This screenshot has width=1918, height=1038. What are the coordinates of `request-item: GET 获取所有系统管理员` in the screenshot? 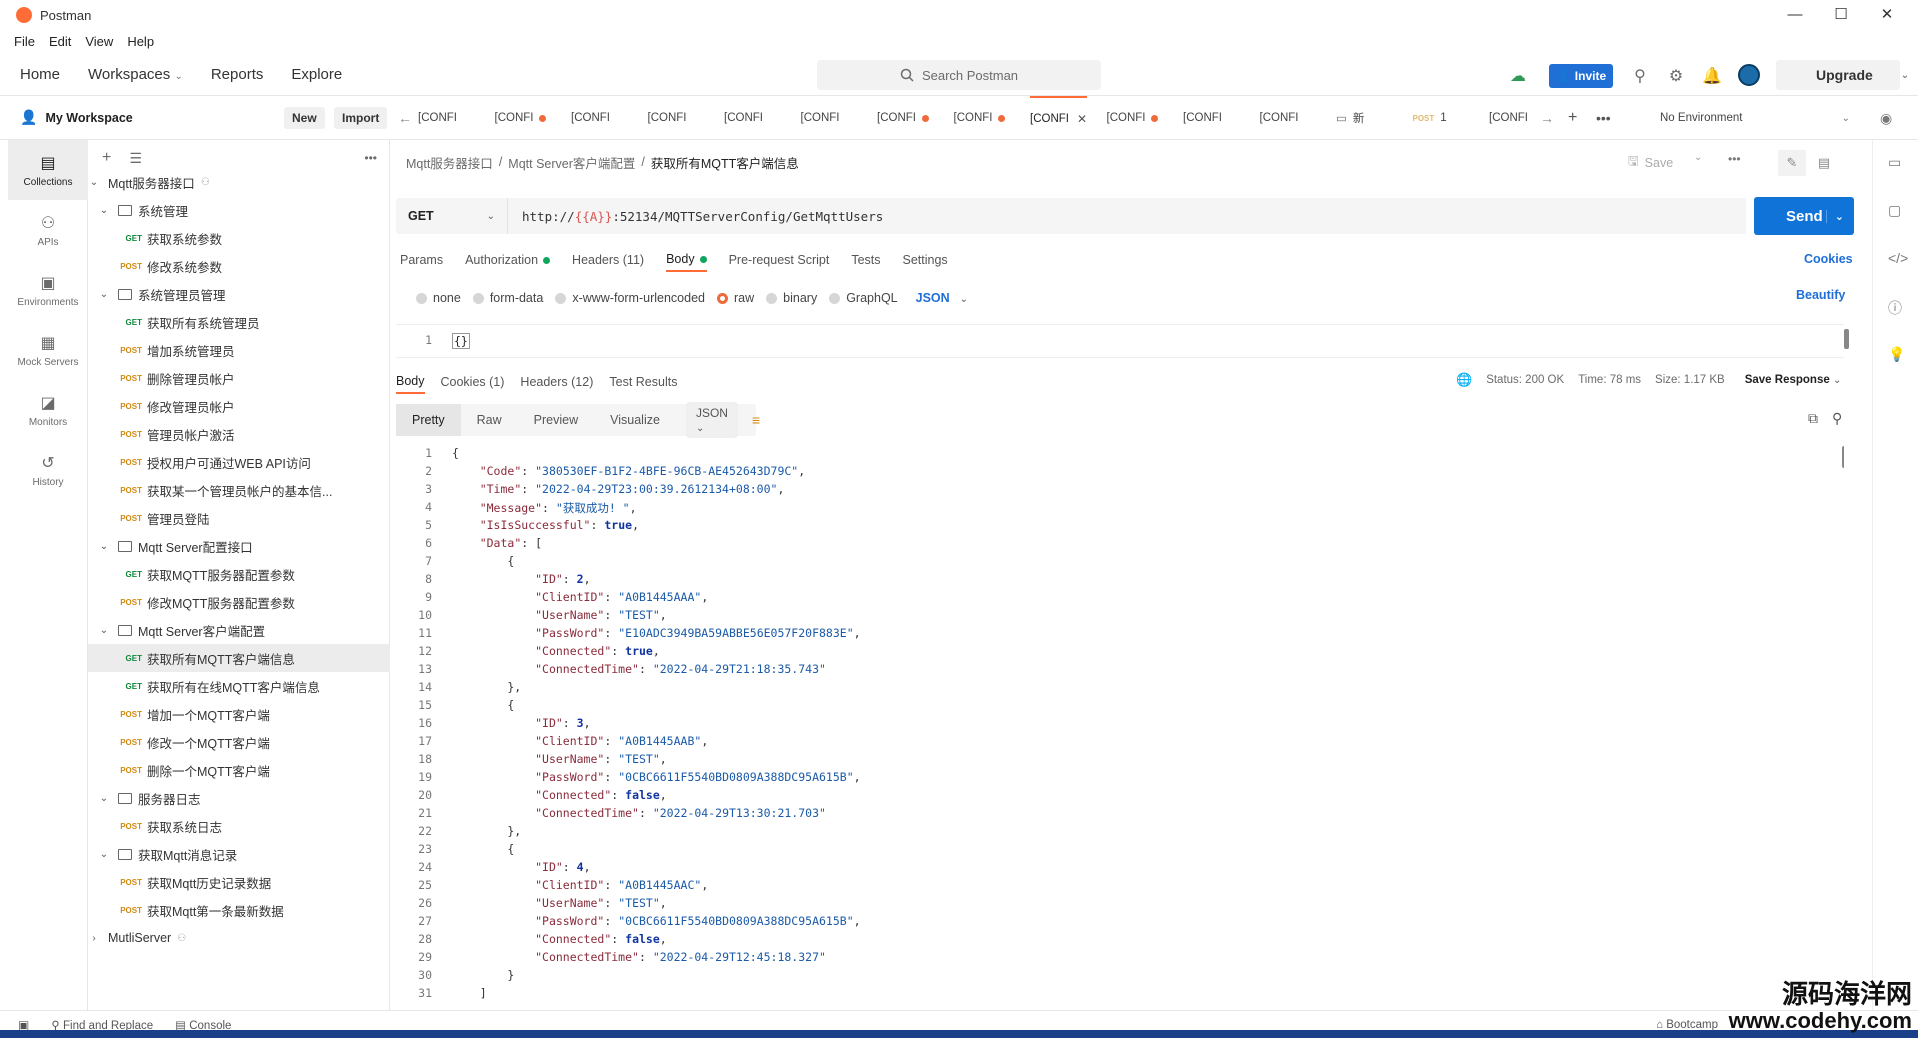 It's located at (239, 322).